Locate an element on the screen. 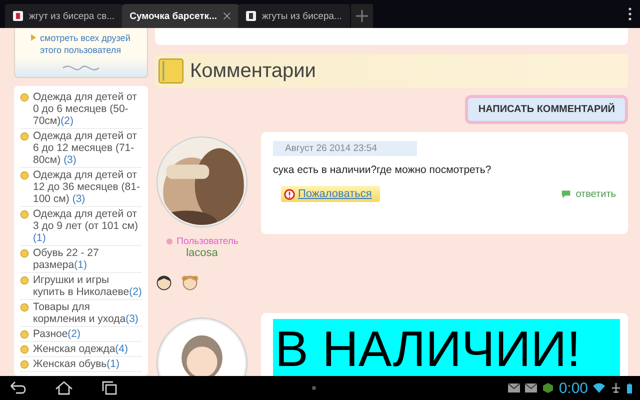  boy-icon is located at coordinates (164, 282).